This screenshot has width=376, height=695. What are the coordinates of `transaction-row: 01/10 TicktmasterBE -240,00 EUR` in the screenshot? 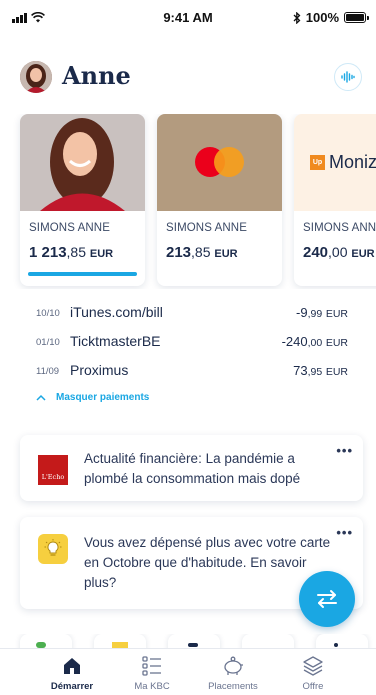 It's located at (192, 345).